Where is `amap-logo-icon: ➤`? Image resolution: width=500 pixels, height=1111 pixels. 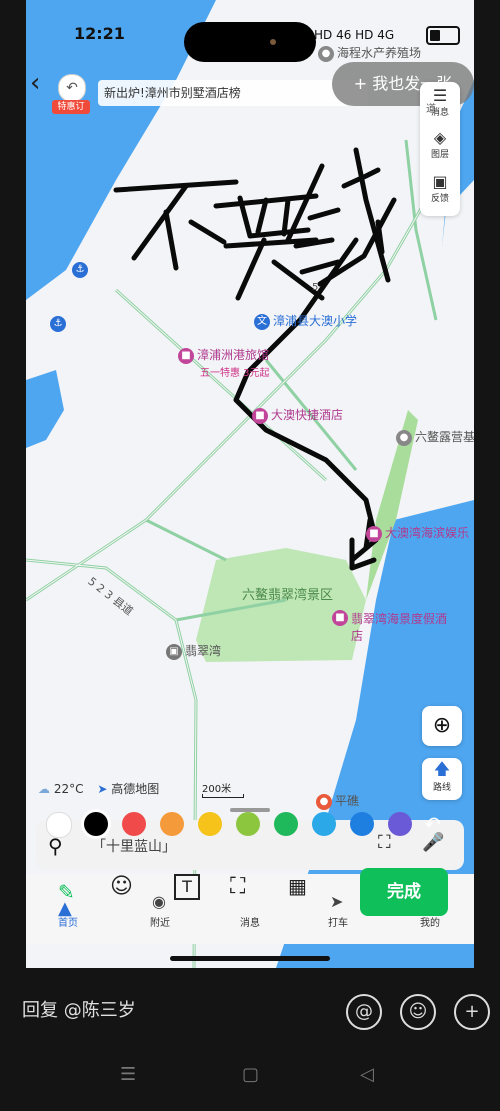
amap-logo-icon: ➤ is located at coordinates (102, 789).